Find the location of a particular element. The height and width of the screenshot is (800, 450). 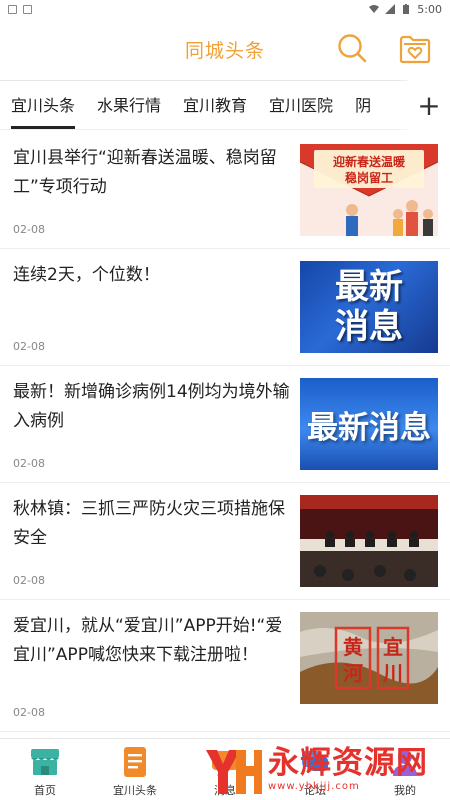

news-thumbnail is located at coordinates (369, 541).